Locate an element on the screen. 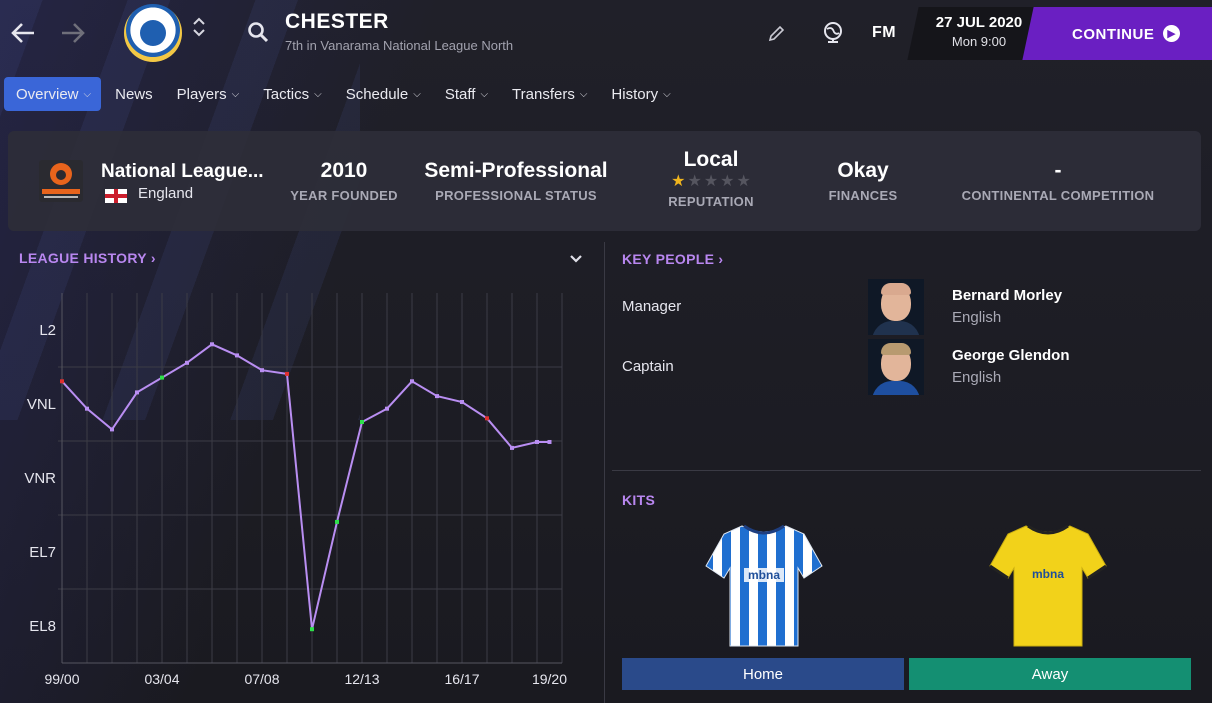  kits-title: KITS is located at coordinates (639, 500).